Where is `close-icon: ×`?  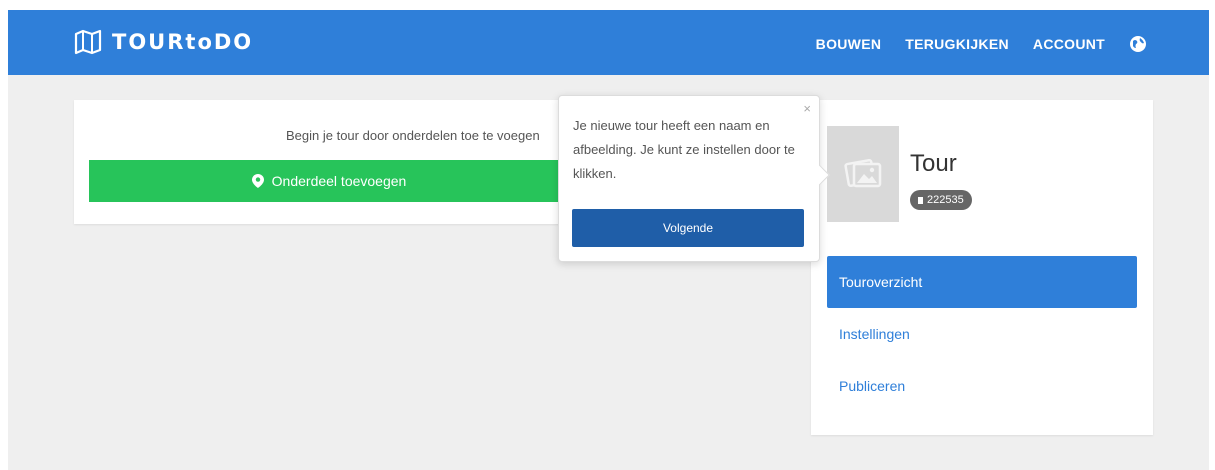
close-icon: × is located at coordinates (807, 109).